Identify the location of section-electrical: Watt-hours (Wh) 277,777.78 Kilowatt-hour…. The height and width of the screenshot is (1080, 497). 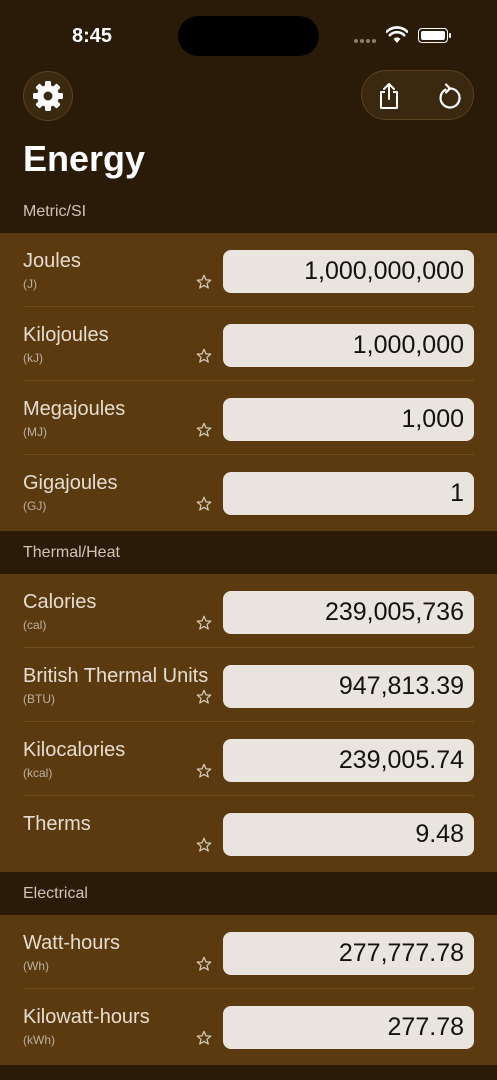
(248, 990).